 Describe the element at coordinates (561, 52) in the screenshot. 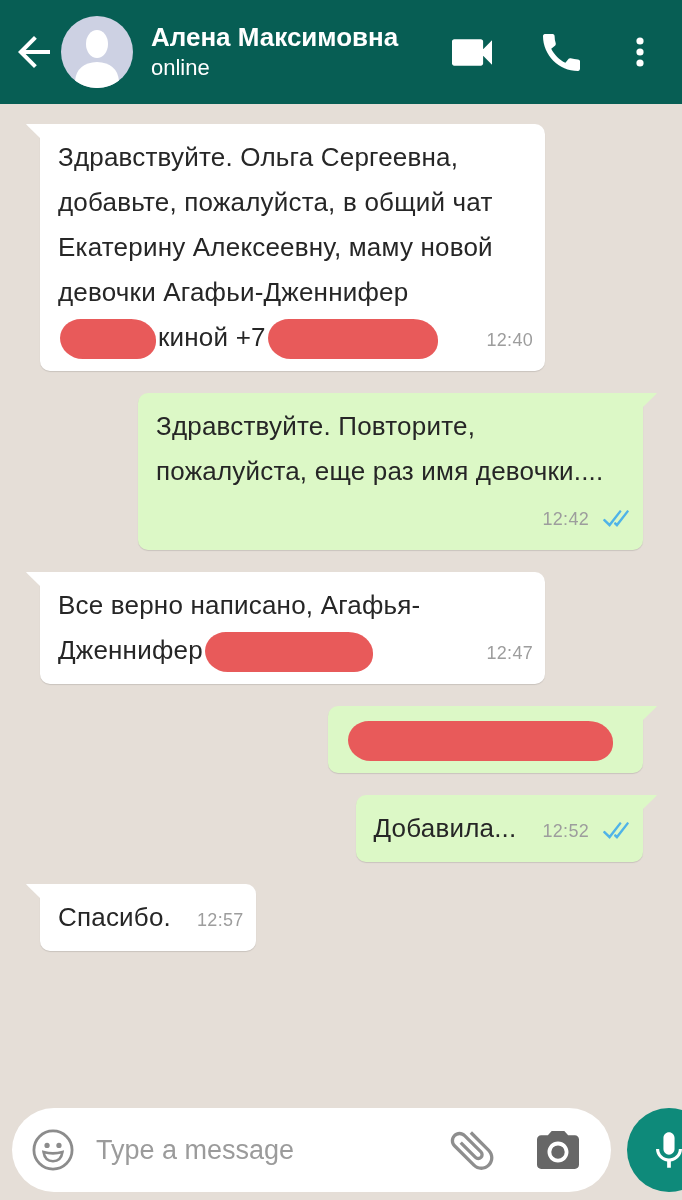

I see `phone-icon` at that location.